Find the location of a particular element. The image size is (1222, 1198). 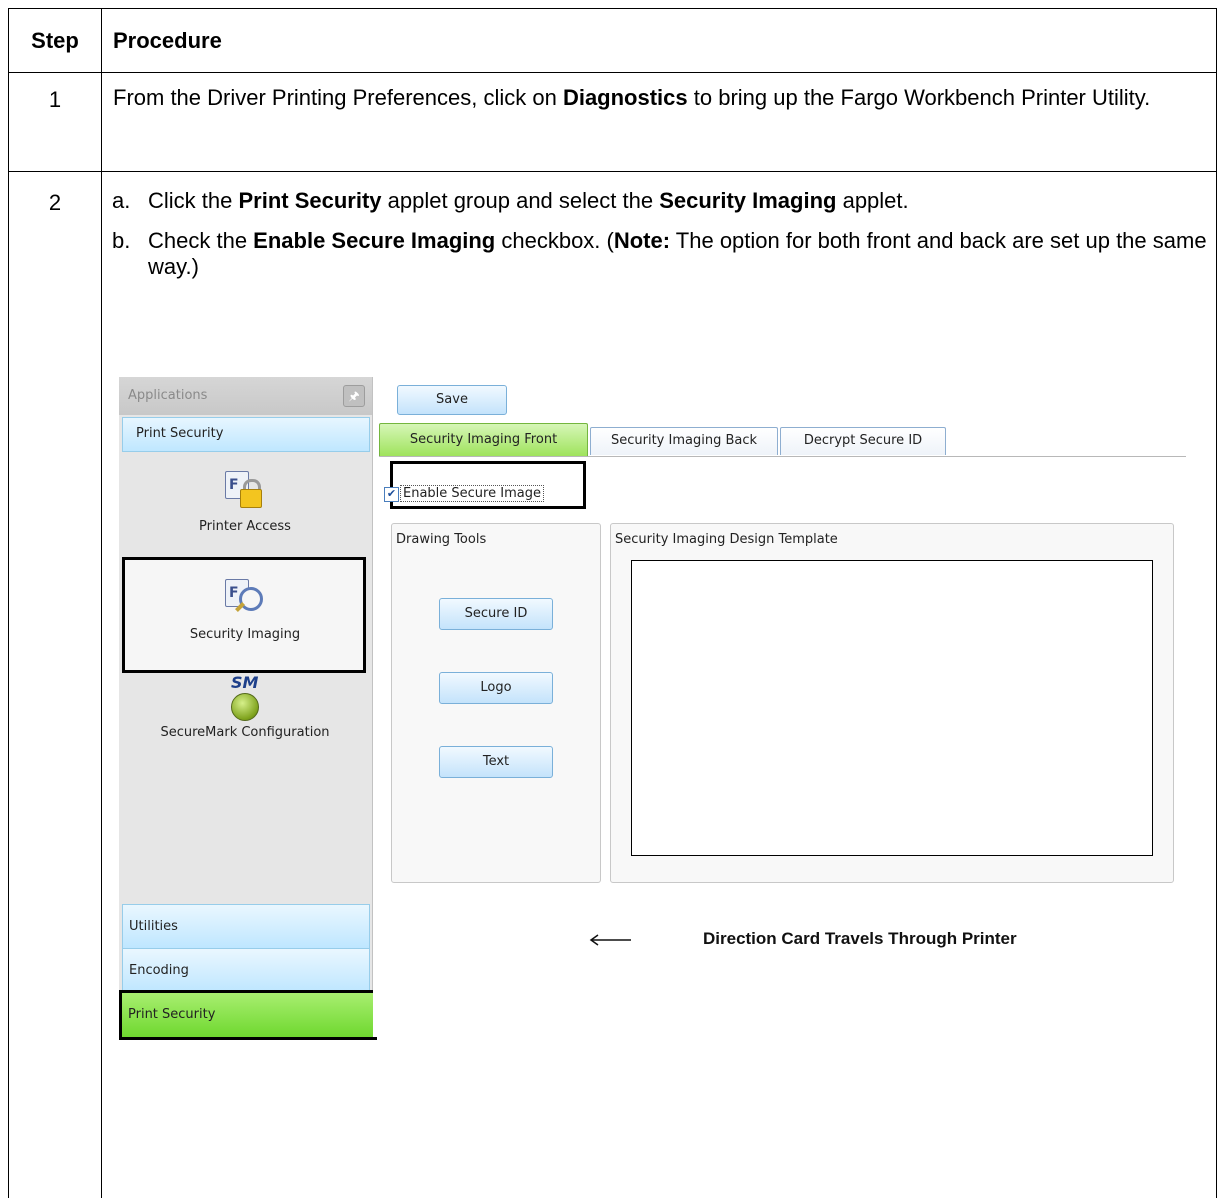

bold-term: Note: is located at coordinates (642, 240).